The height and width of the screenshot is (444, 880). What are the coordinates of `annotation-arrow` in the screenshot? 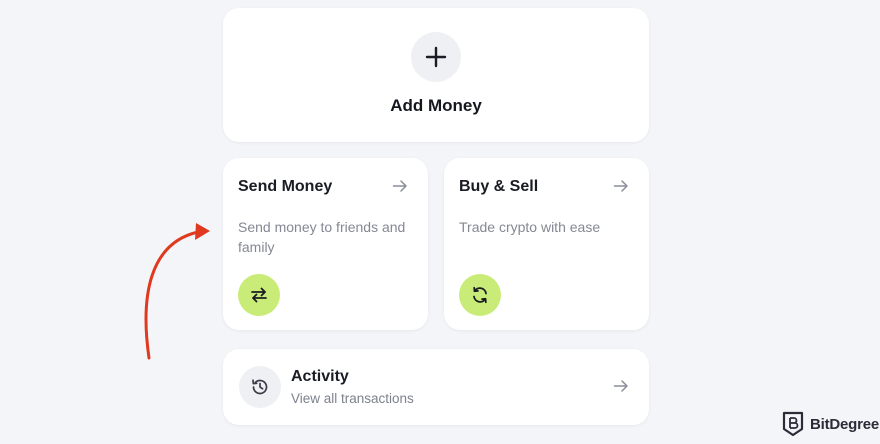 It's located at (177, 291).